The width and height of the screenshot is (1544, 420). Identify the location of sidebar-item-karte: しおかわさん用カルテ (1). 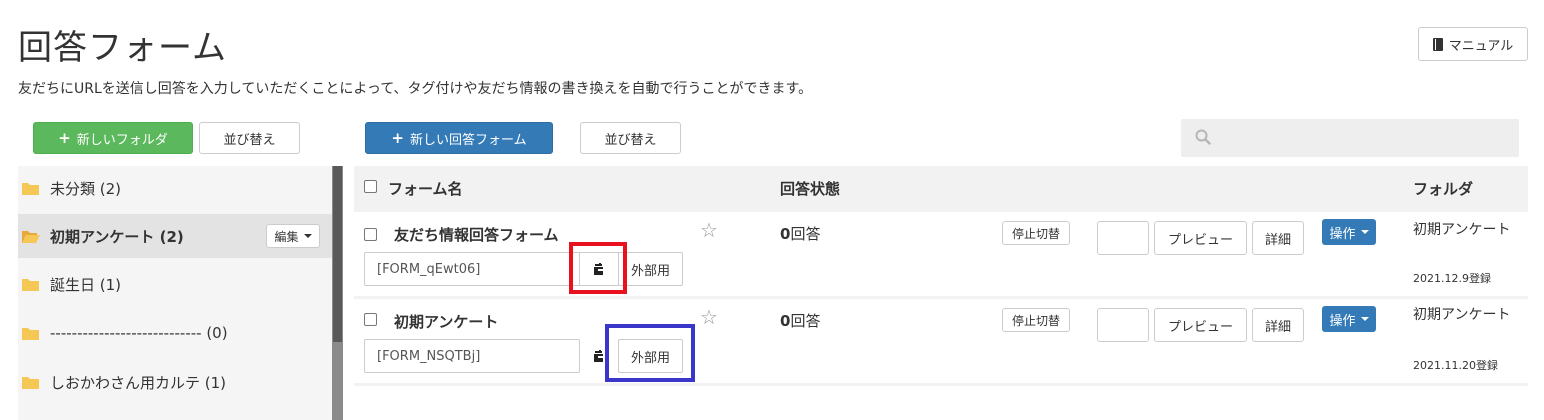
(175, 382).